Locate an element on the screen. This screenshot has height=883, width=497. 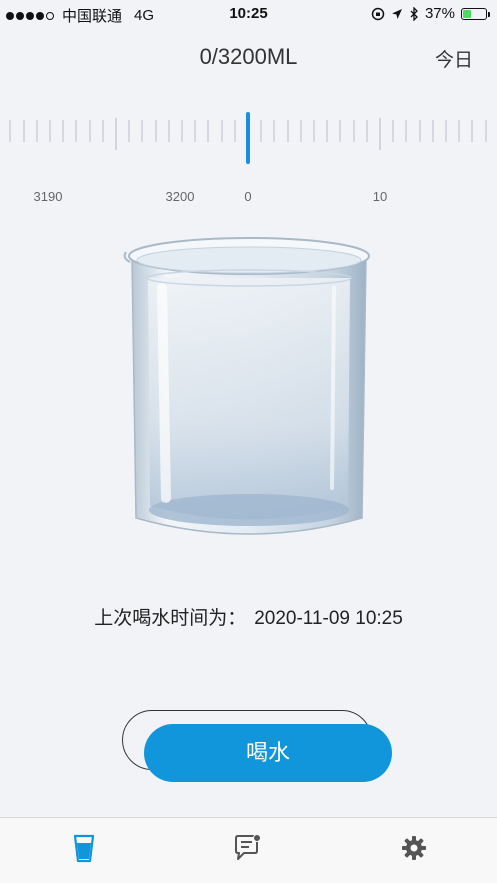
last-drink-time: 上次喝水时间为： 2020-11-09 10:25 is located at coordinates (248, 616).